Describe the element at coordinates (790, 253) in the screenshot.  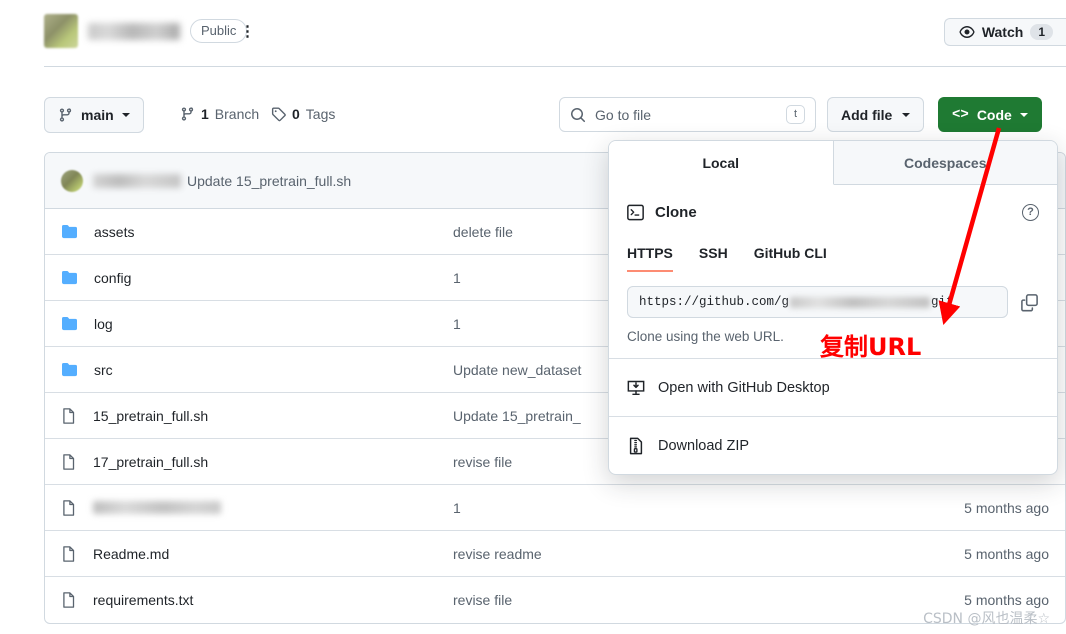
I see `tab-github-cli-label: GitHub CLI` at that location.